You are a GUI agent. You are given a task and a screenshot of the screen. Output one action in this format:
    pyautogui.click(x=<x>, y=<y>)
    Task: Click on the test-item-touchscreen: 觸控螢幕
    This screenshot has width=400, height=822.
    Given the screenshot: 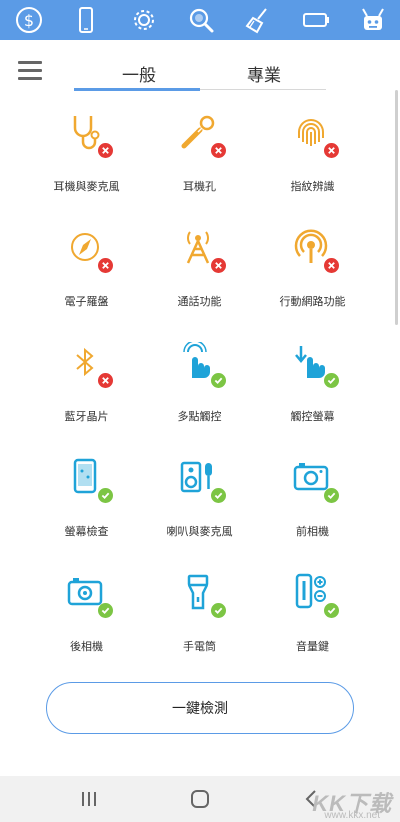 What is the action you would take?
    pyautogui.click(x=312, y=396)
    